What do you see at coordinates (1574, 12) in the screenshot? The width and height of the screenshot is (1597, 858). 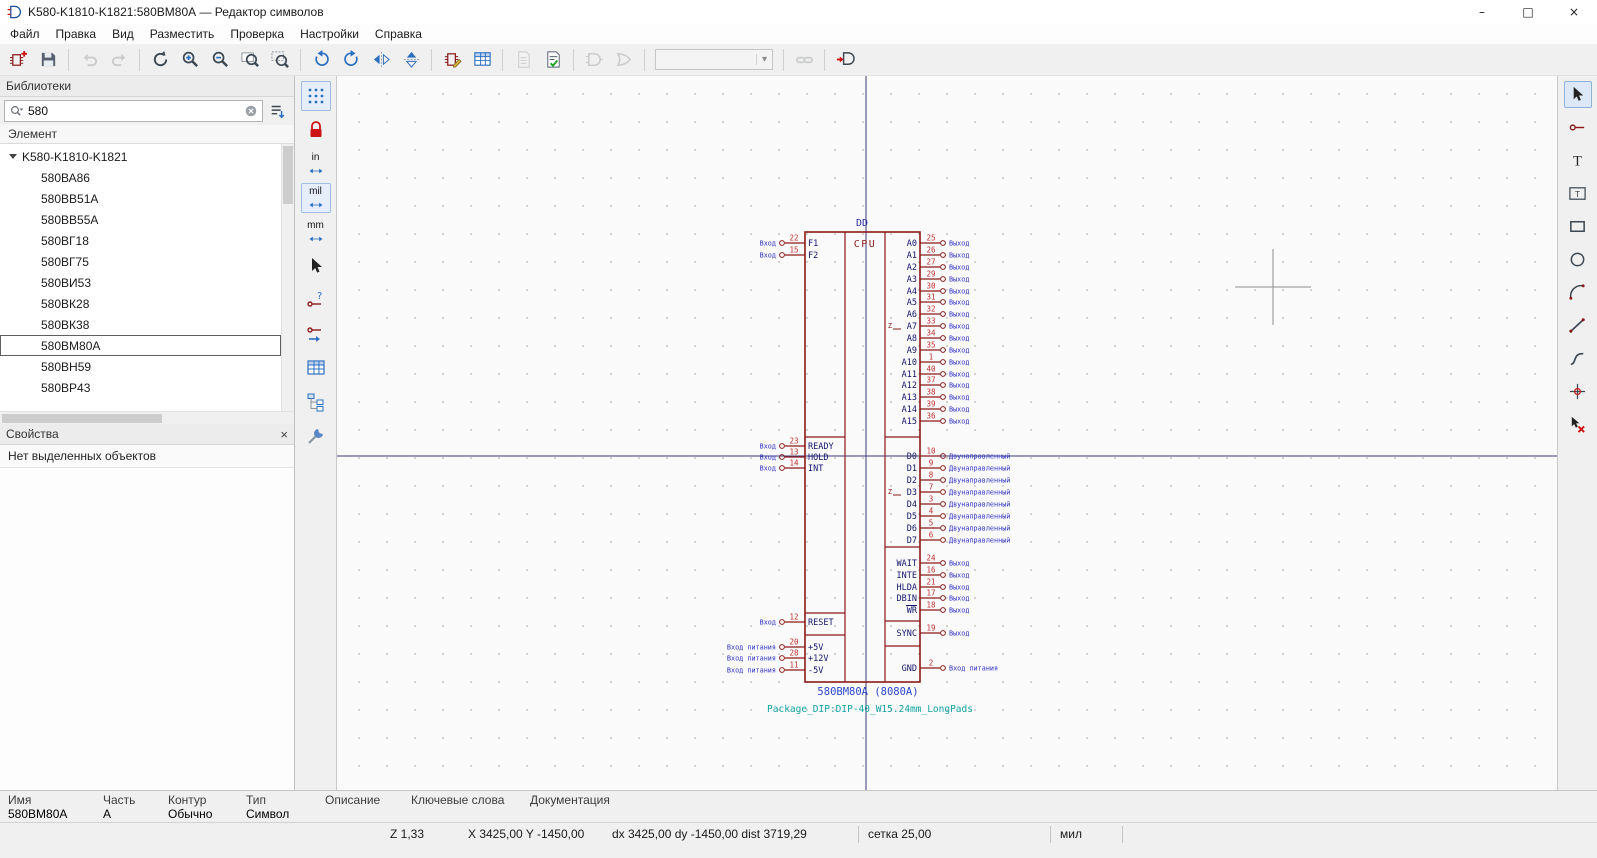 I see `close-button: ×` at bounding box center [1574, 12].